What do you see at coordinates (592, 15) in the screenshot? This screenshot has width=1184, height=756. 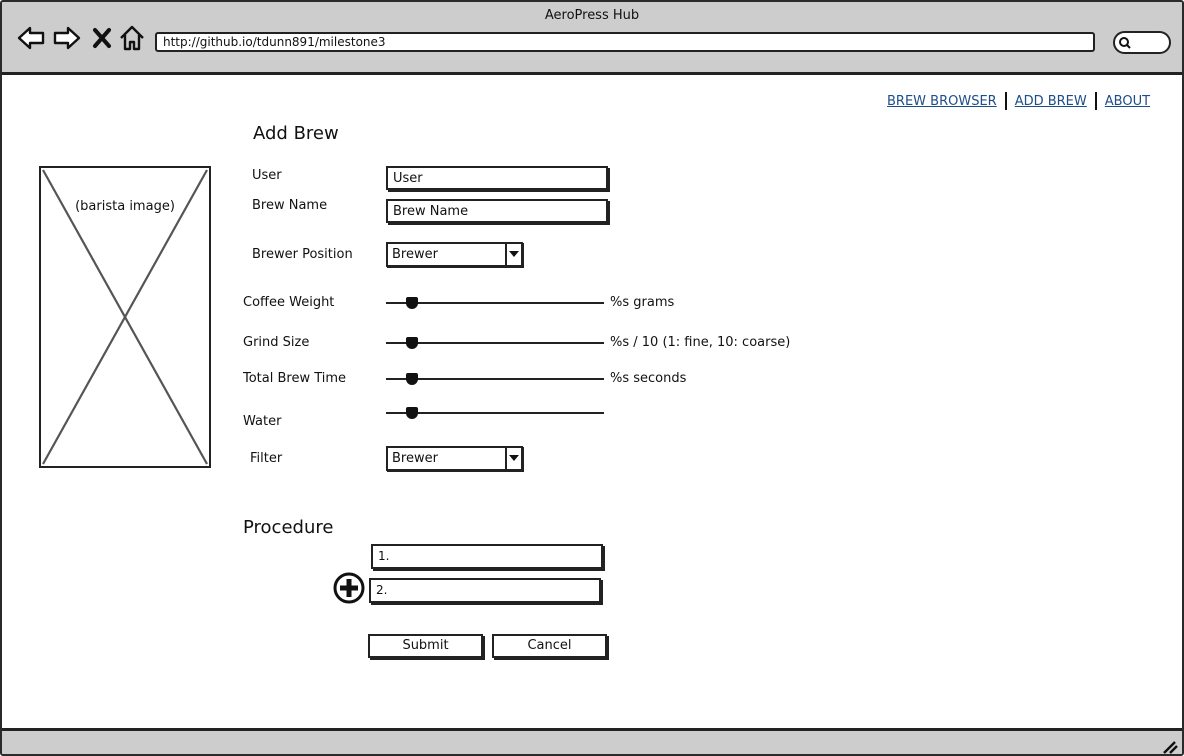 I see `window-title: AeroPress Hub` at bounding box center [592, 15].